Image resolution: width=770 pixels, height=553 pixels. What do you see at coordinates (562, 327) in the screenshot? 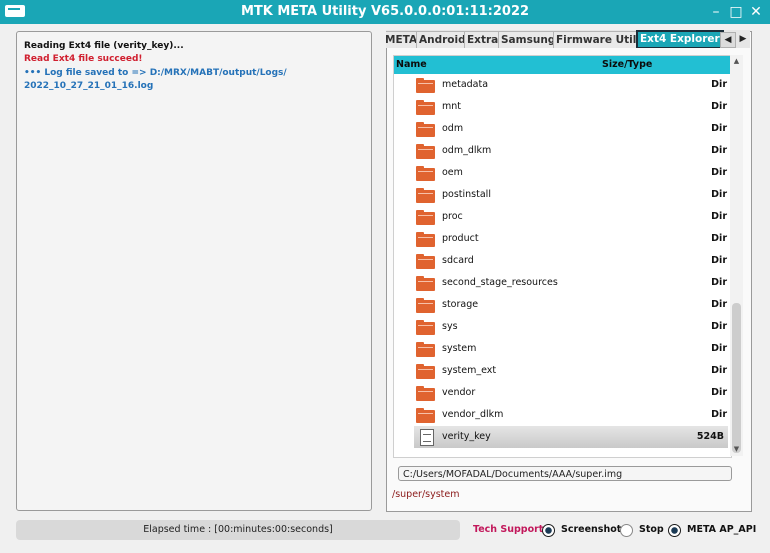
I see `file-row: sys Dir` at bounding box center [562, 327].